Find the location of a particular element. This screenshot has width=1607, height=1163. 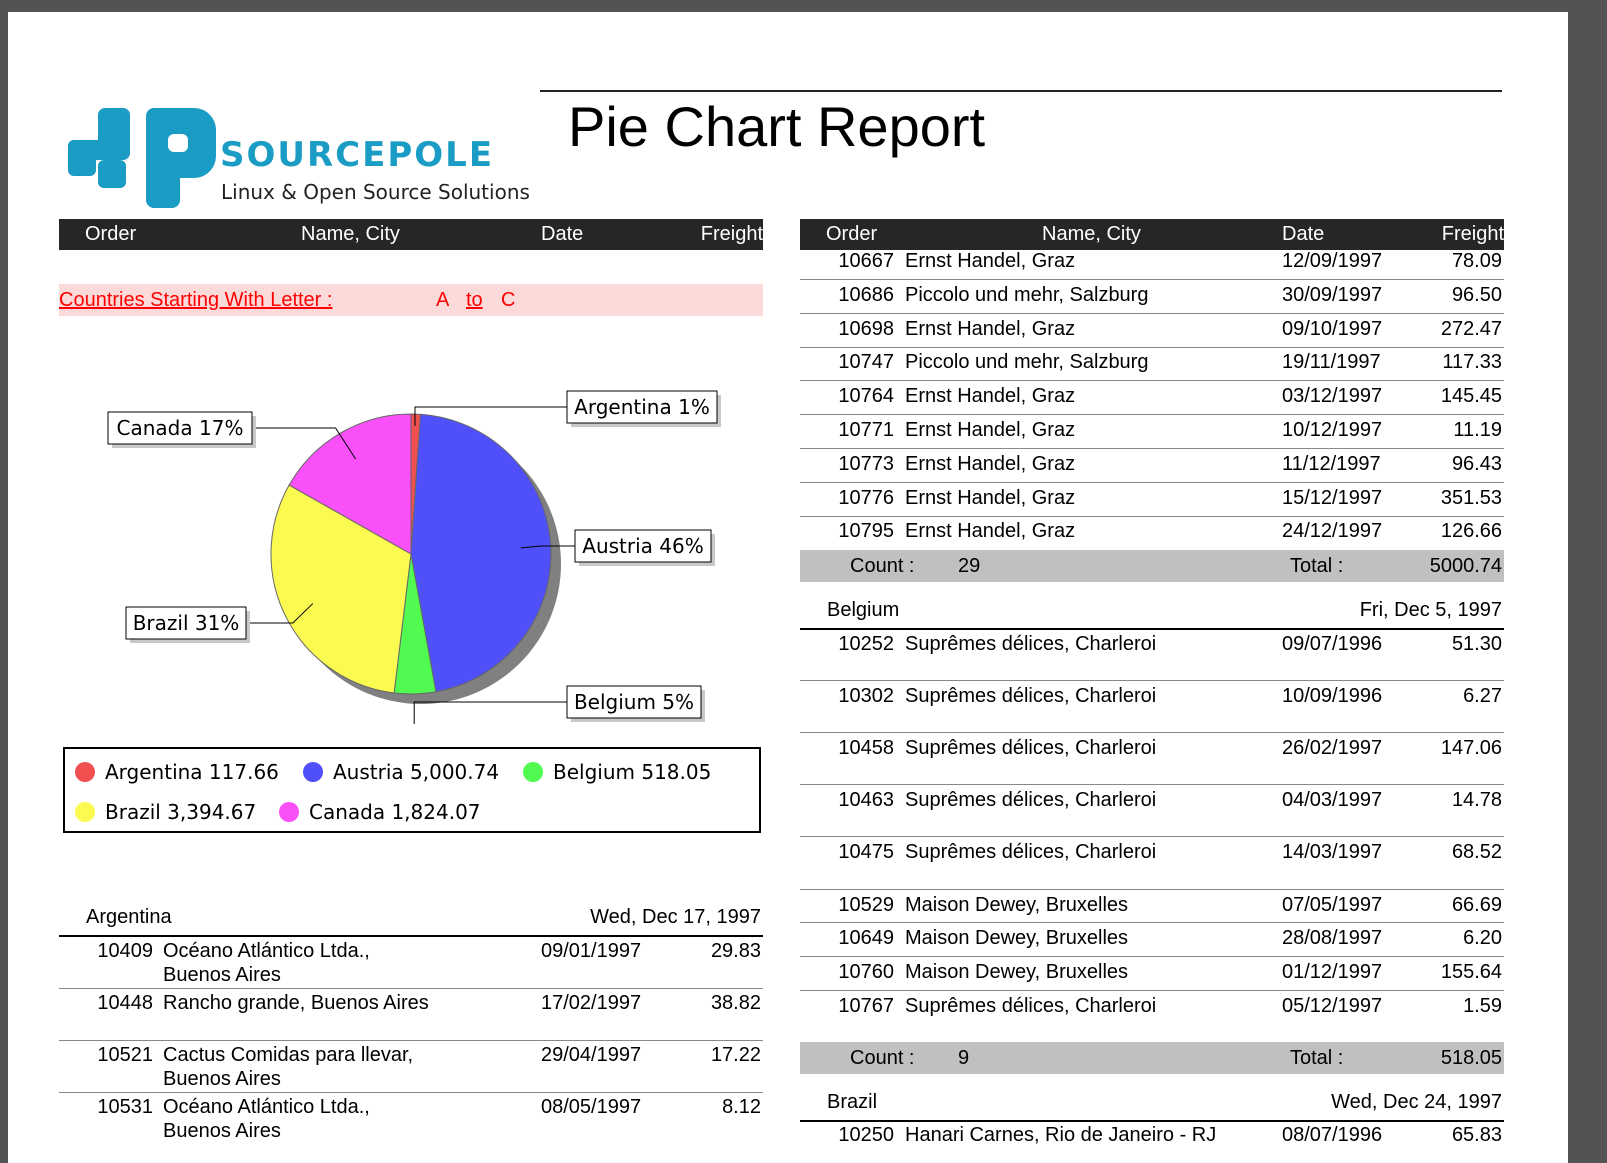

legend-label-belgium: Belgium 518.05 is located at coordinates (632, 772).